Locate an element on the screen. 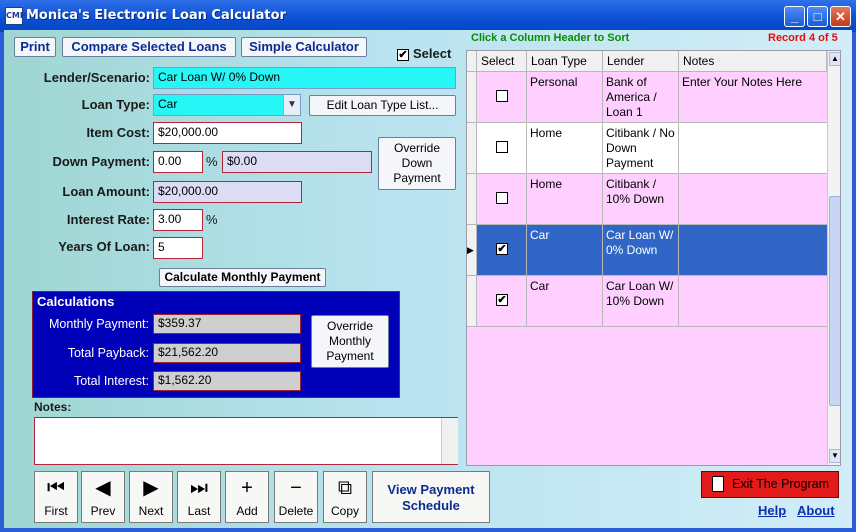 The image size is (856, 532). item-cost-field: $20,000.00 is located at coordinates (227, 133).